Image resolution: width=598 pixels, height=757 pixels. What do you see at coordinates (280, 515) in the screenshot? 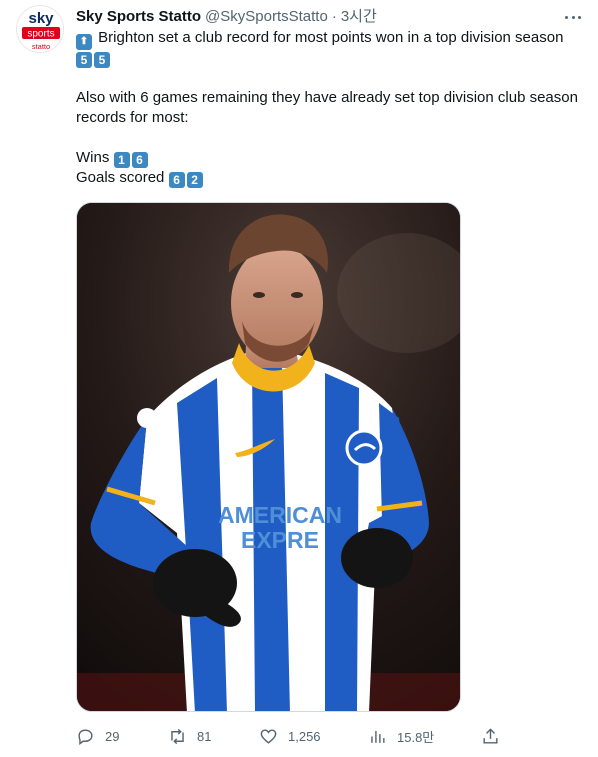
I see `shirt-sponsor-line1: AMERICAN` at bounding box center [280, 515].